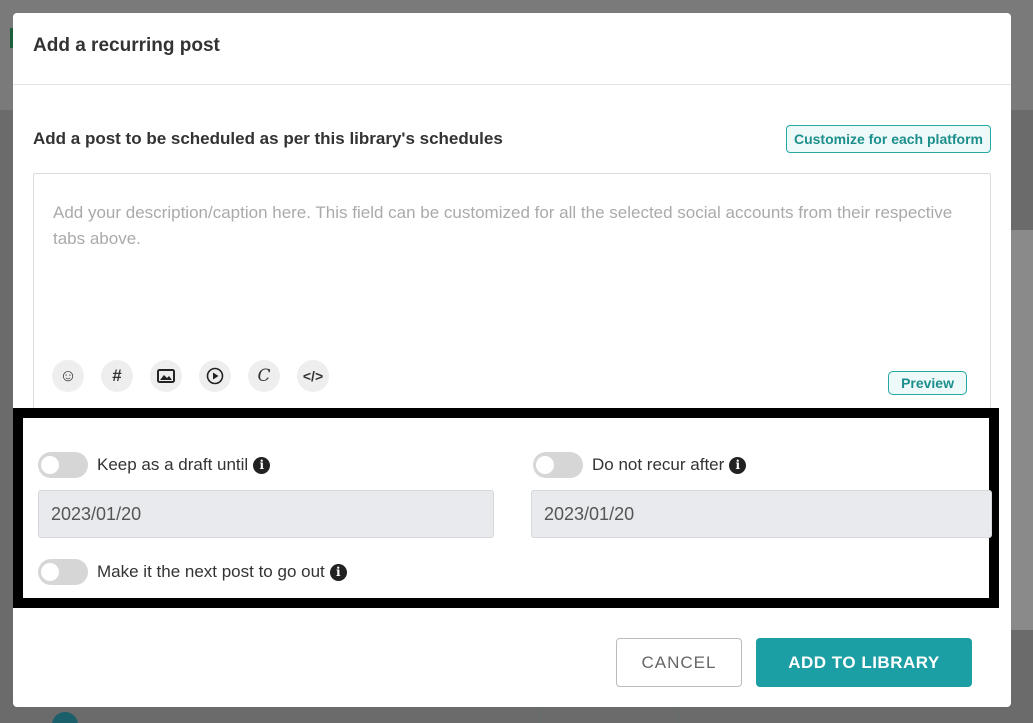  I want to click on next-post-label: Make it the next post to go out, so click(211, 571).